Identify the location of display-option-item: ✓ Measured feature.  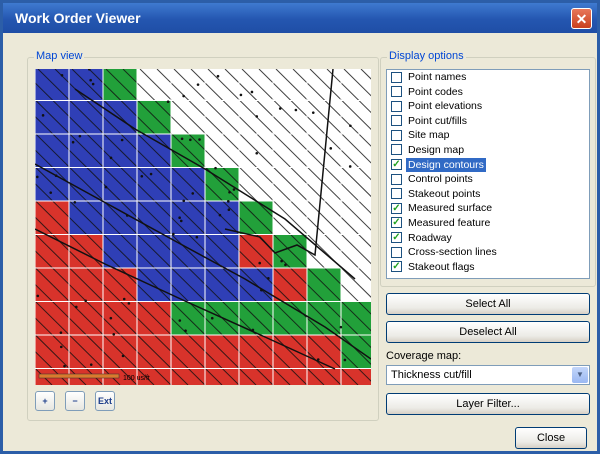
(488, 223).